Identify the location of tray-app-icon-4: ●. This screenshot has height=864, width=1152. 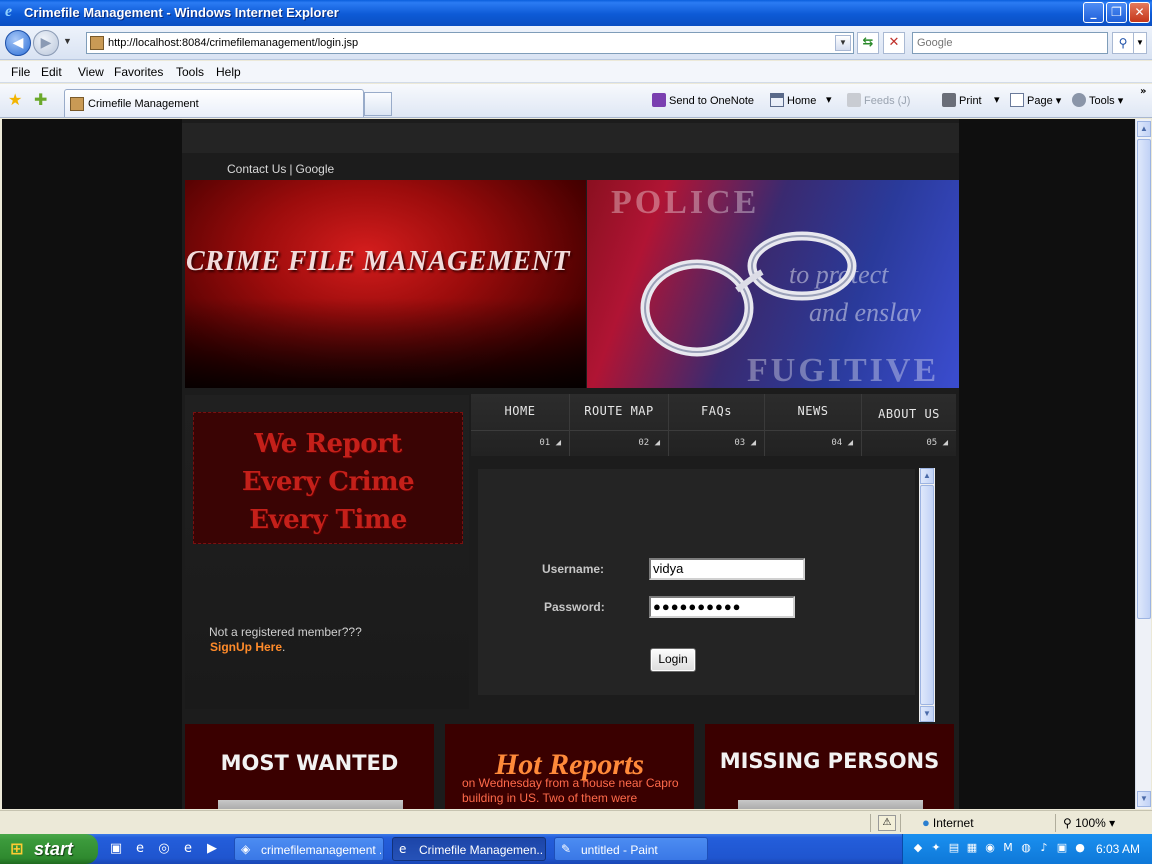
(1080, 848).